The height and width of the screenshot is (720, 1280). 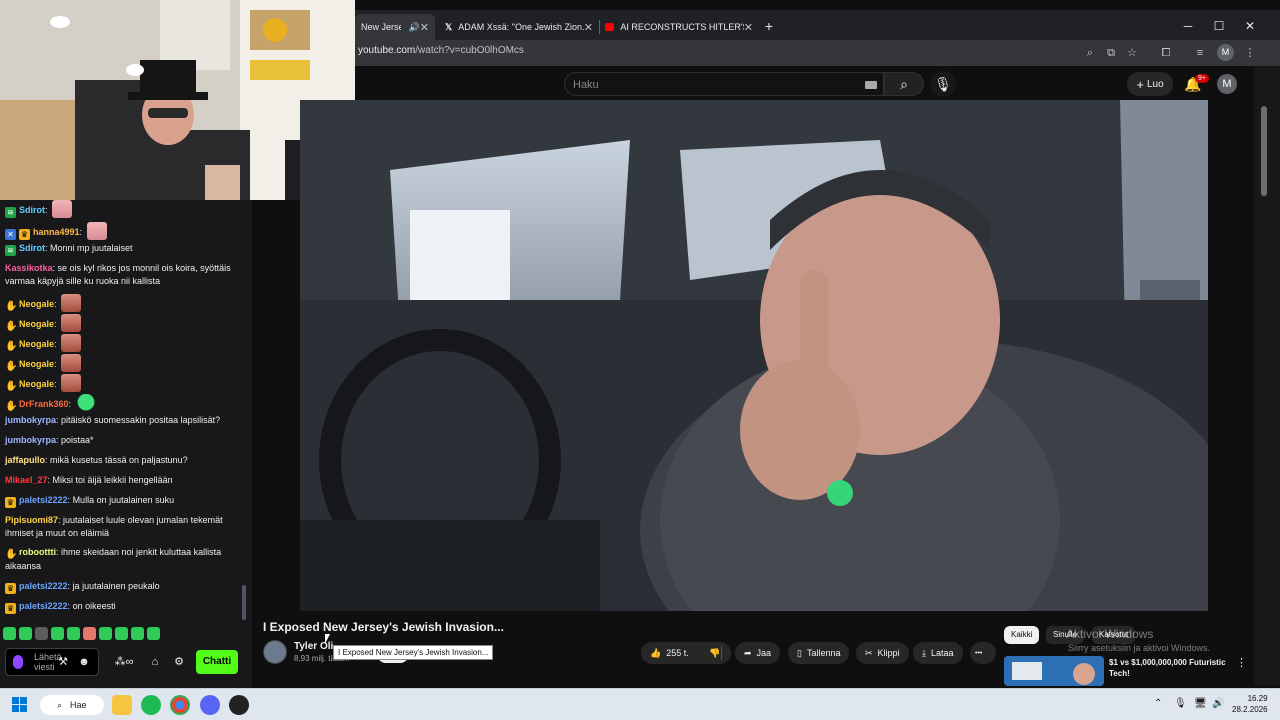 I want to click on timer-icon: ⚒, so click(x=63, y=662).